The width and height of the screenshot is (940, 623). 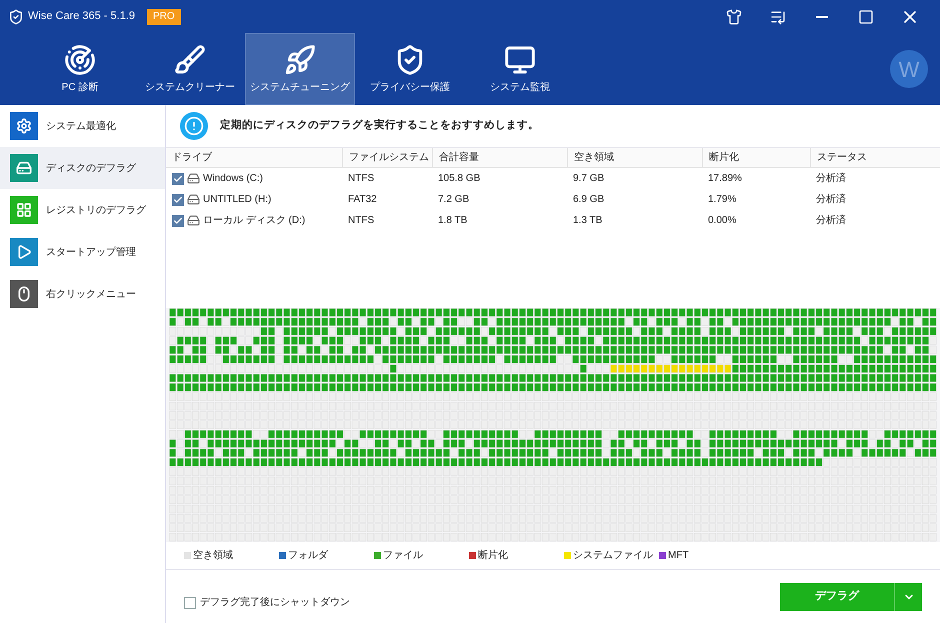 What do you see at coordinates (822, 17) in the screenshot?
I see `minimize-icon` at bounding box center [822, 17].